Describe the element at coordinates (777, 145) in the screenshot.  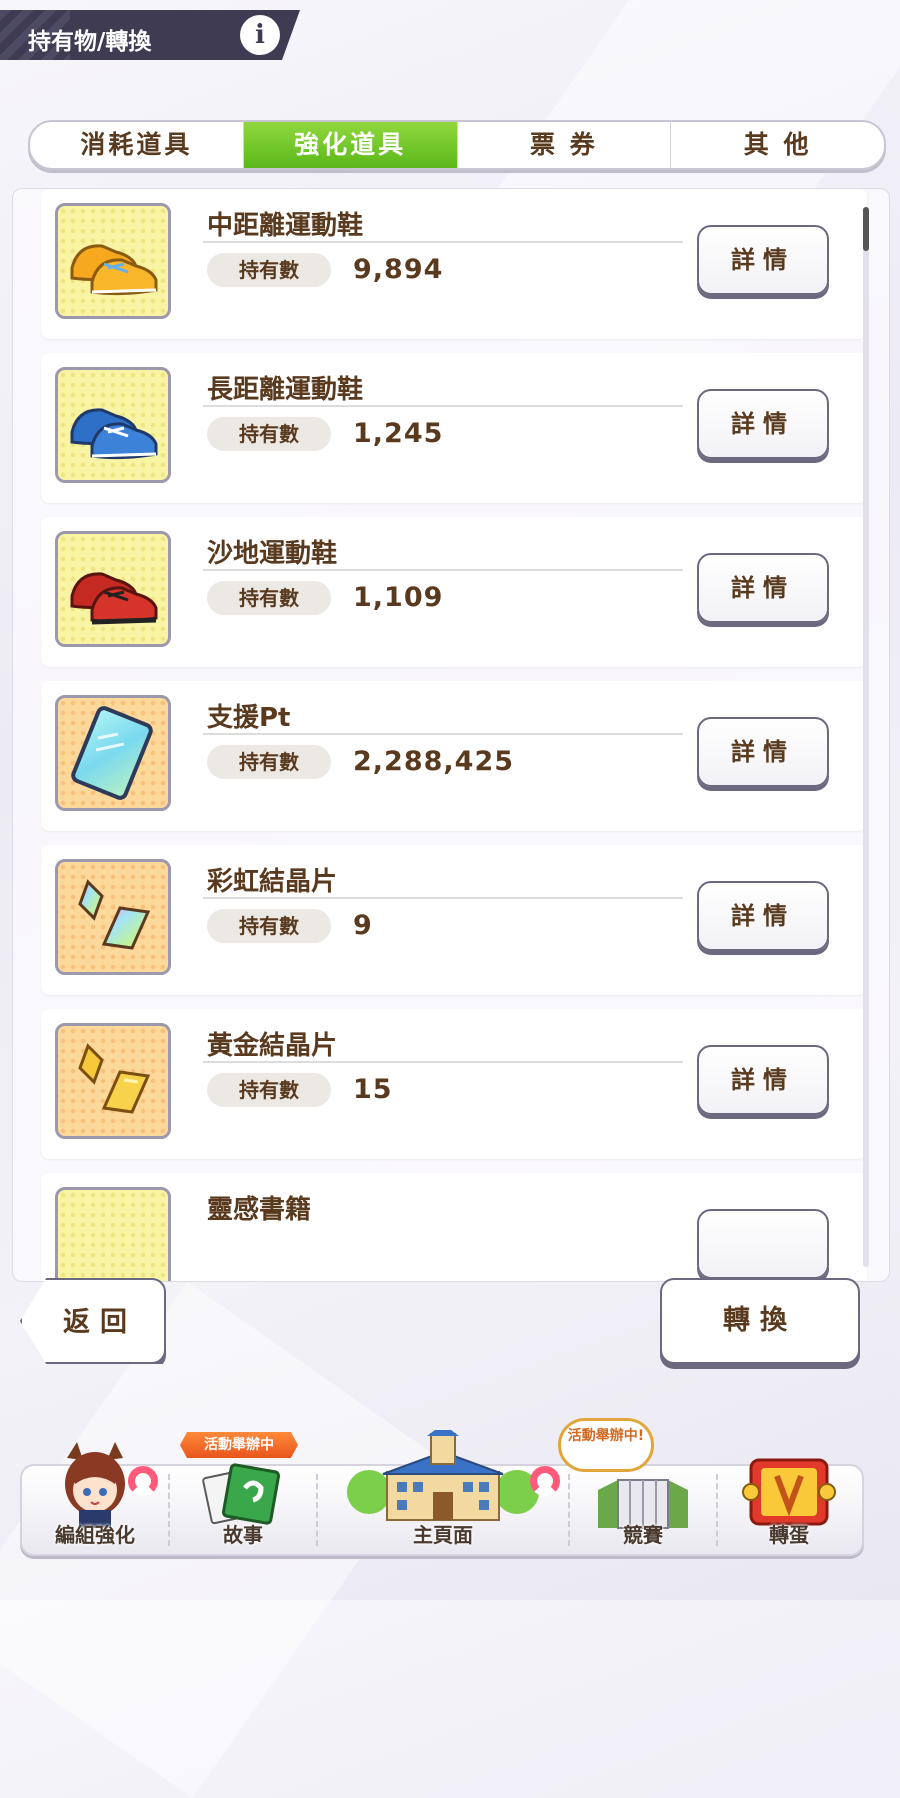
I see `tab-other: 其 他` at that location.